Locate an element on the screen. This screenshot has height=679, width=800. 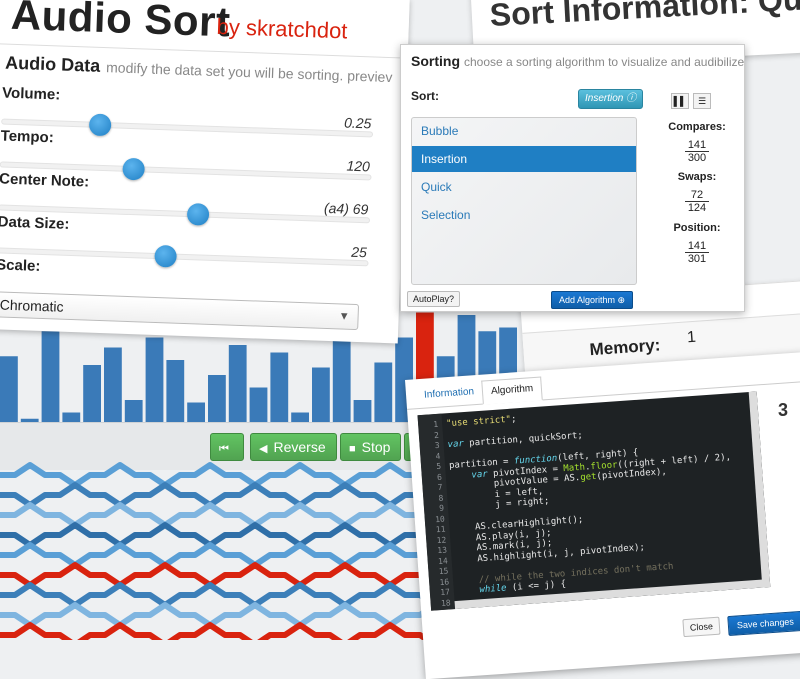
step-back-icon: ◀ is located at coordinates (263, 449).